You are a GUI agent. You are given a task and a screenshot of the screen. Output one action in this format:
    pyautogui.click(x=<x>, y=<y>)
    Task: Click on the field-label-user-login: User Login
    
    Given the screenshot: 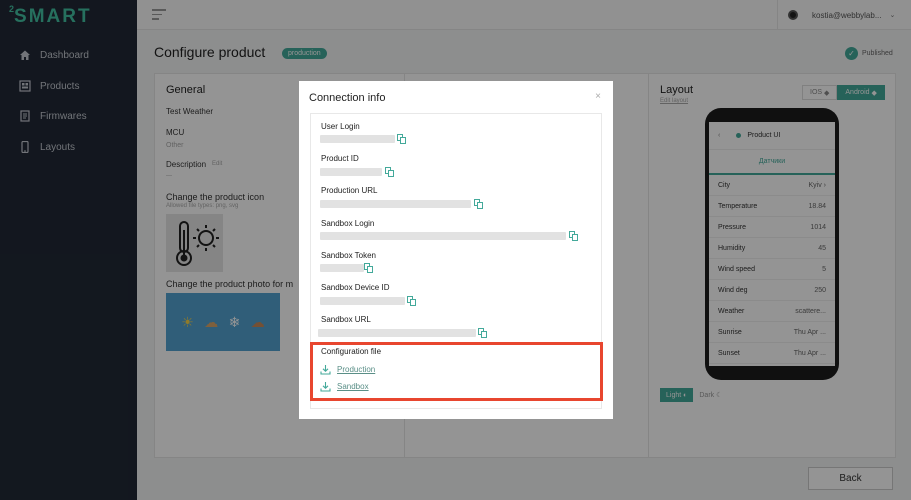 What is the action you would take?
    pyautogui.click(x=340, y=126)
    